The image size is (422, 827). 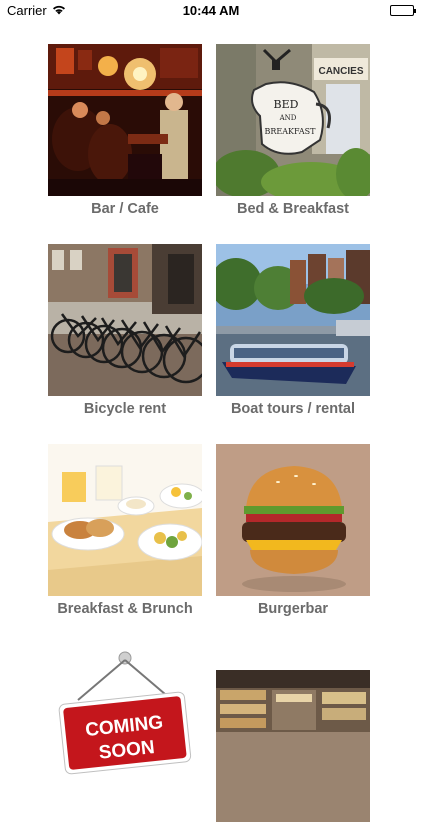 I want to click on category-label: Bicycle rent, so click(x=125, y=409).